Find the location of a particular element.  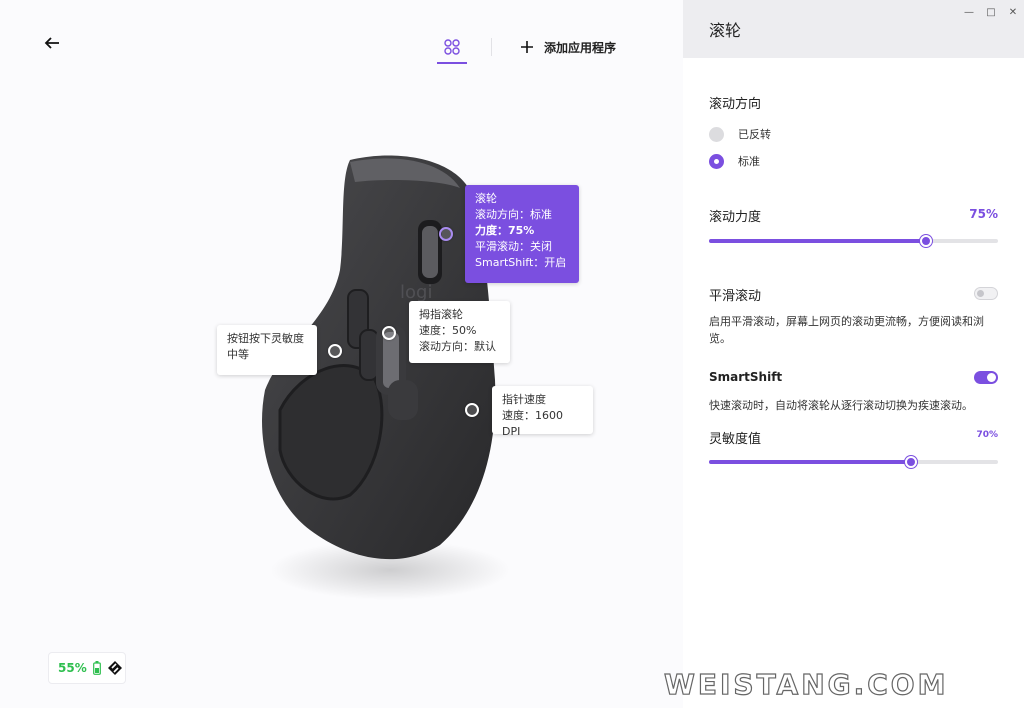

gesture-tooltip-line2: 中等 is located at coordinates (238, 354).